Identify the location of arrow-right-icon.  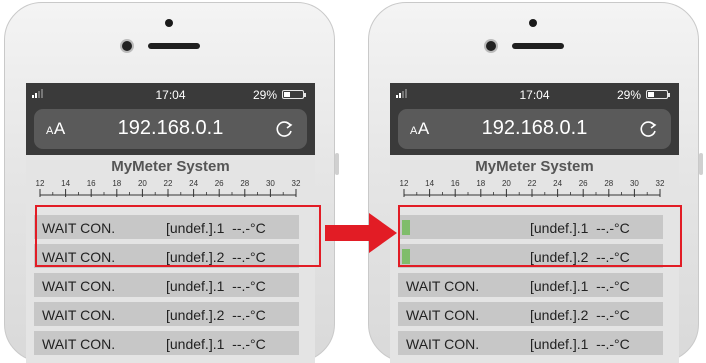
(361, 233).